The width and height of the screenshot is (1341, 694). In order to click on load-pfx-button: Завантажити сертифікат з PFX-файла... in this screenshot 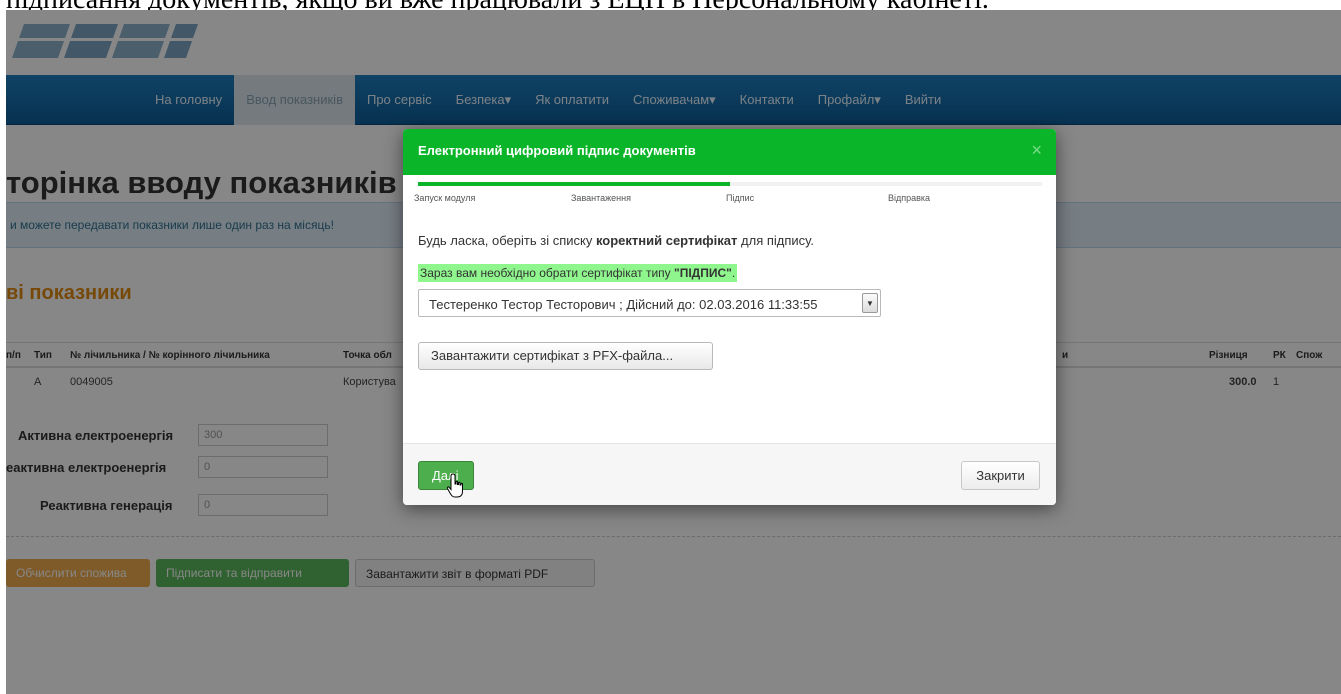, I will do `click(565, 356)`.